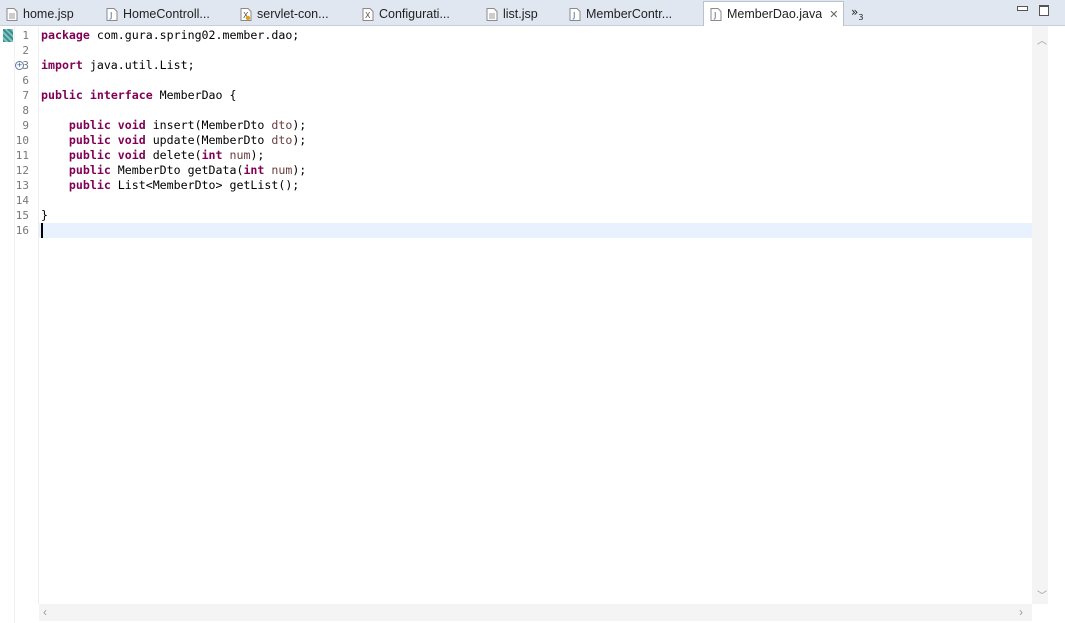 Image resolution: width=1065 pixels, height=623 pixels. Describe the element at coordinates (194, 35) in the screenshot. I see `code-token: com.gura.spring02.member.dao;` at that location.